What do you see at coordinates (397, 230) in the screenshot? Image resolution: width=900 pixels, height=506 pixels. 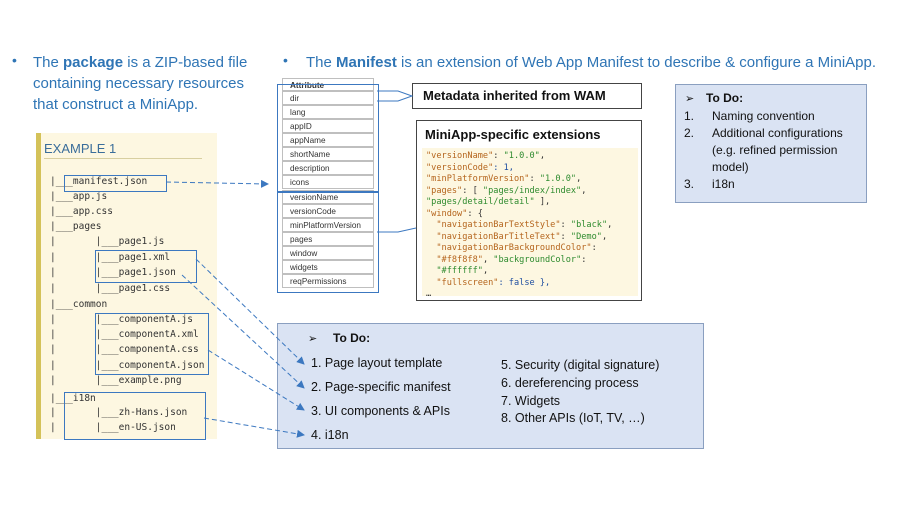 I see `extensions-callout-pointer` at bounding box center [397, 230].